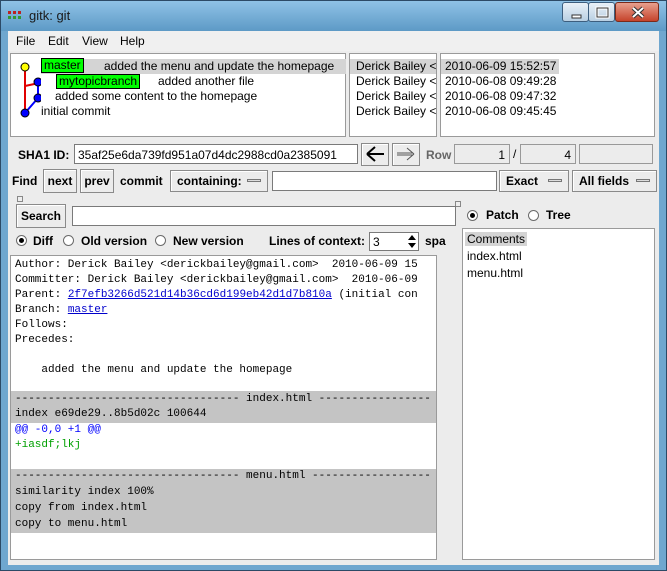 This screenshot has width=667, height=571. What do you see at coordinates (396, 96) in the screenshot?
I see `commit-author-3: Derick Bailey <` at bounding box center [396, 96].